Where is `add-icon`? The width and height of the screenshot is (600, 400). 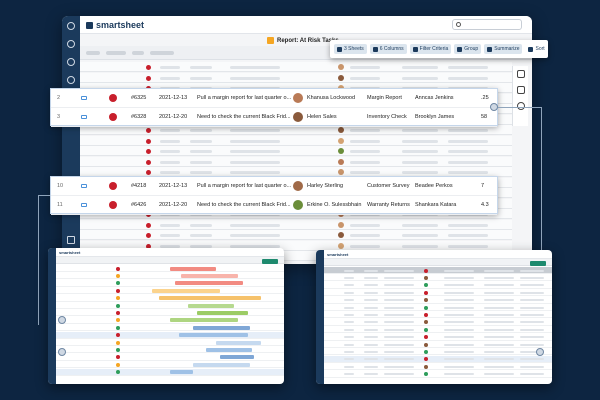
add-icon is located at coordinates (71, 80).